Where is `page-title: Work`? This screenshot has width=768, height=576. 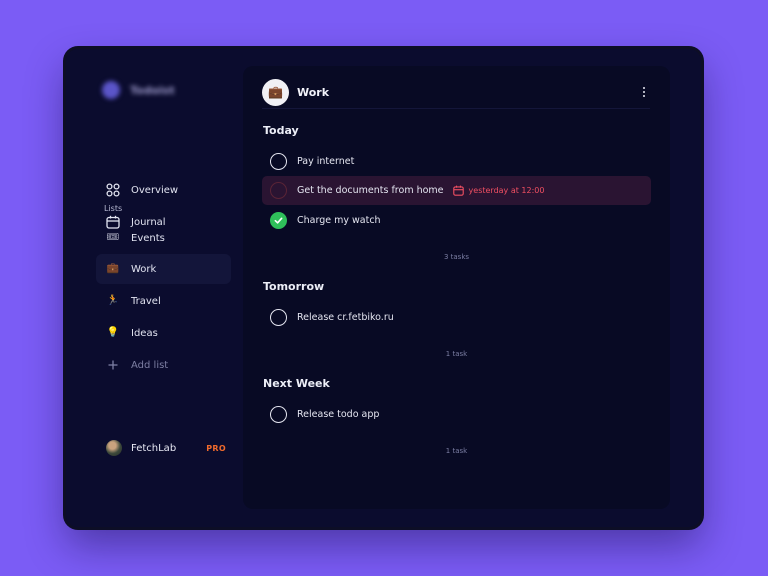
page-title: Work is located at coordinates (313, 92).